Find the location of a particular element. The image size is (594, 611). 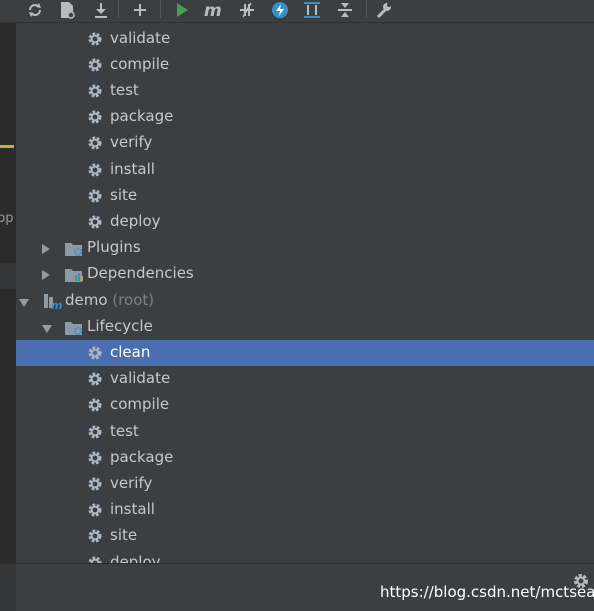

folder-label: Dependencies is located at coordinates (140, 273).